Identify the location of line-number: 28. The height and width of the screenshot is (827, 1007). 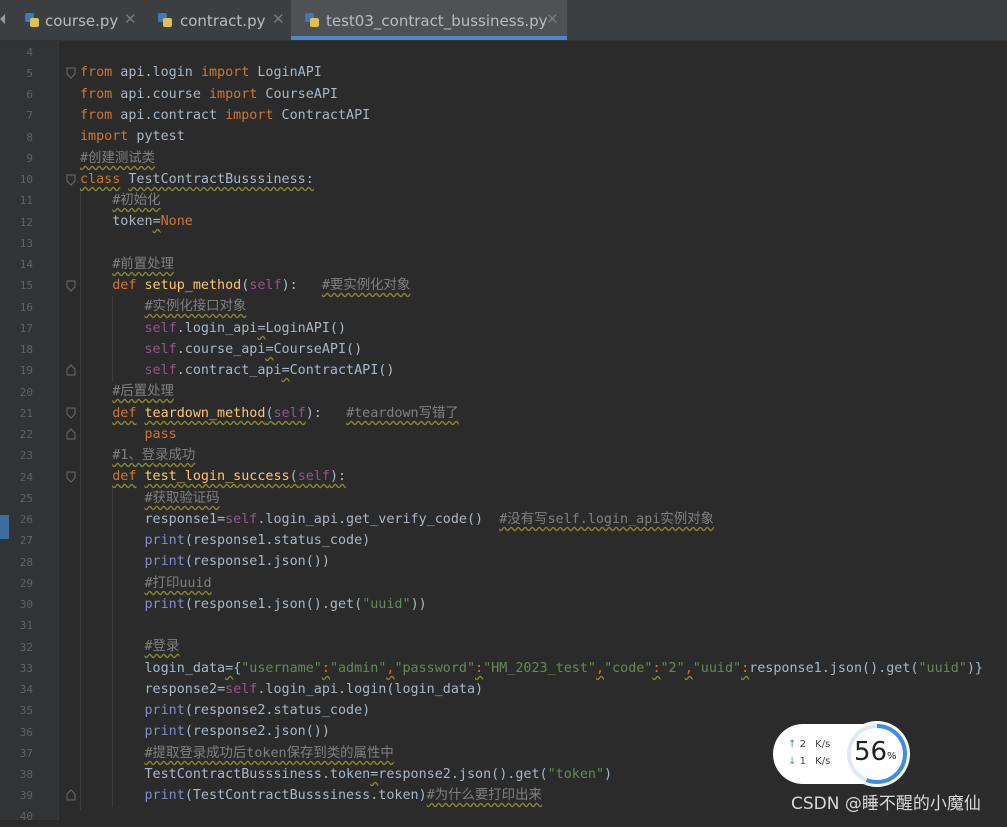
(26, 562).